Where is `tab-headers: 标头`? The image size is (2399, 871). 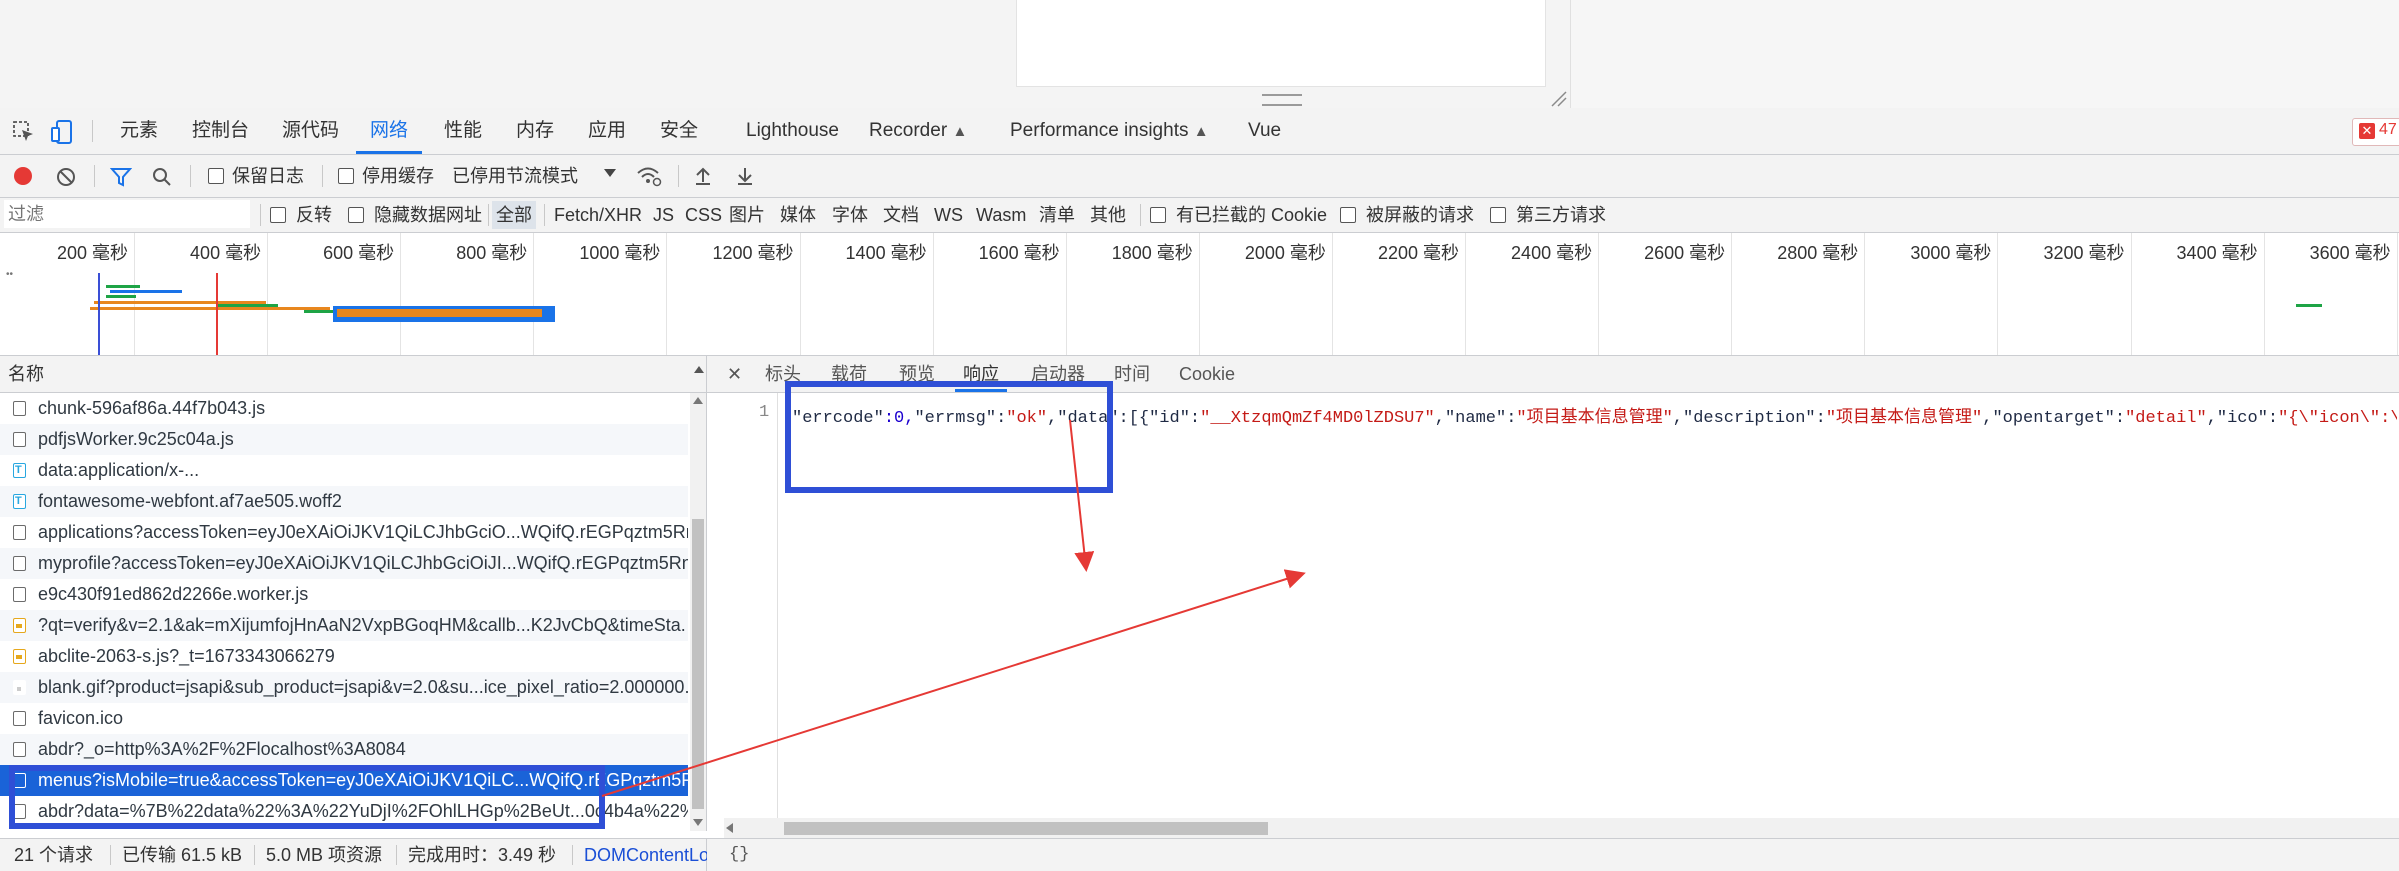
tab-headers: 标头 is located at coordinates (783, 374).